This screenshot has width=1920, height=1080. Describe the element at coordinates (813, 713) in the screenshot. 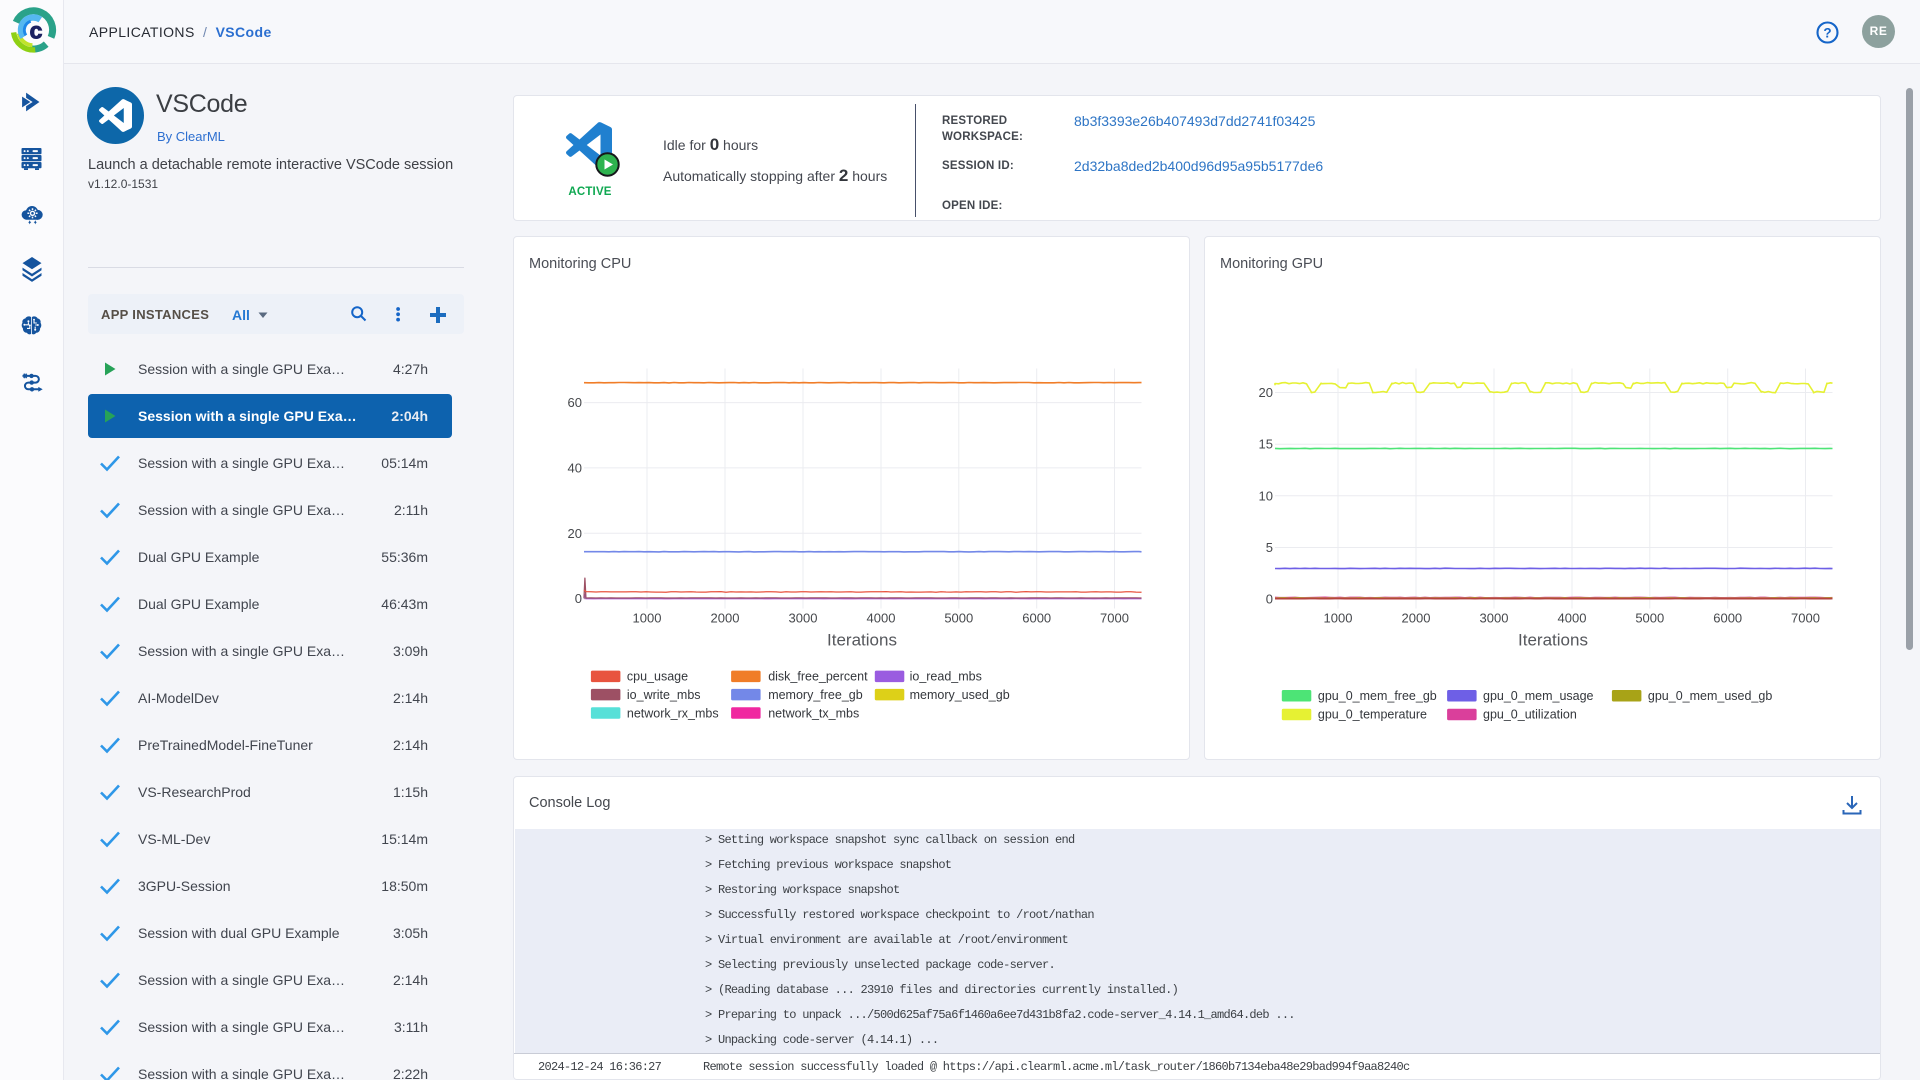

I see `svg-text: network_tx_mbs` at that location.